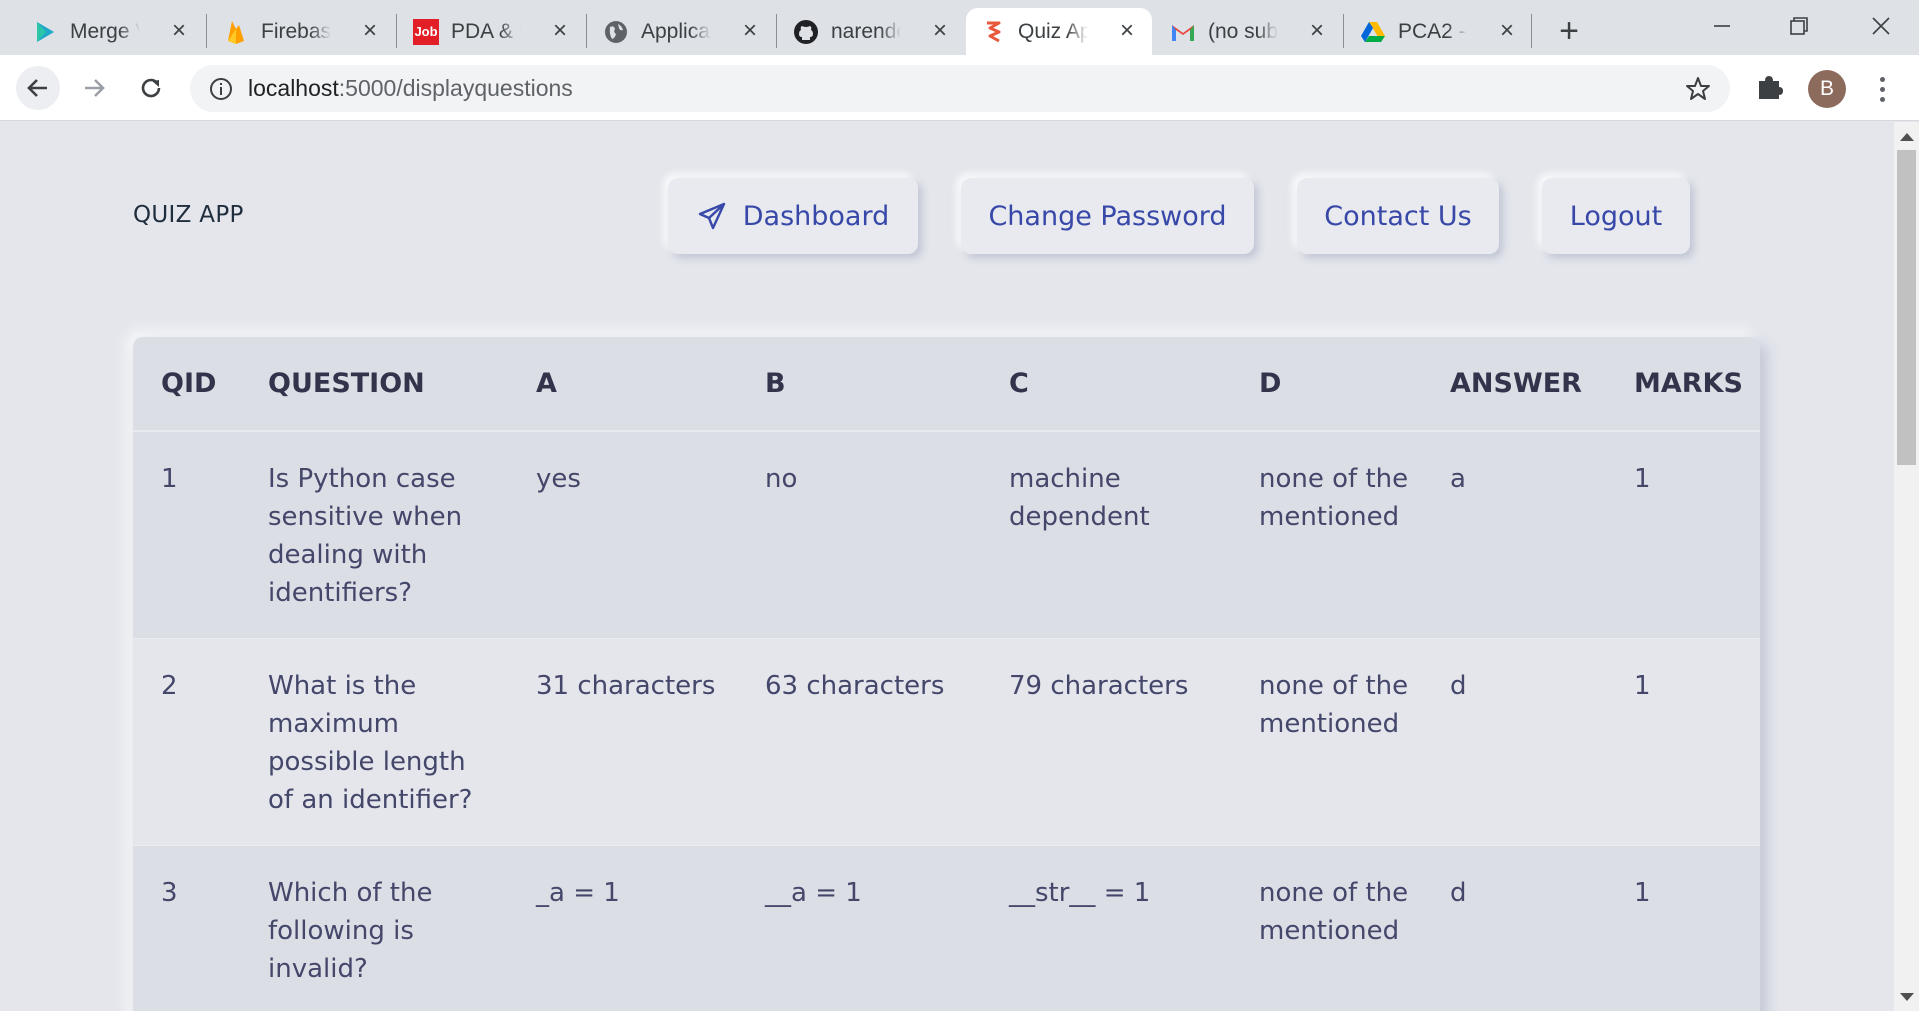  I want to click on more-menu-icon, so click(1882, 89).